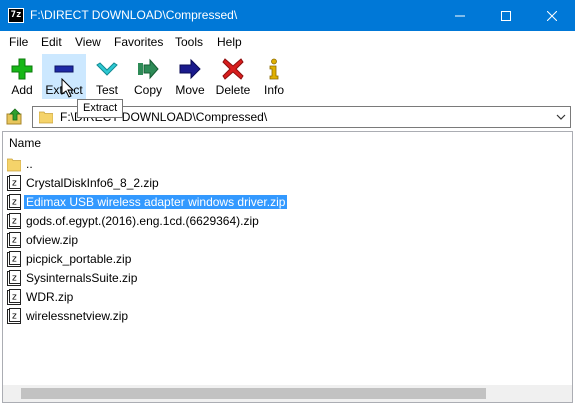 The image size is (575, 405). I want to click on list-item: z wirelessnetview.zip, so click(68, 315).